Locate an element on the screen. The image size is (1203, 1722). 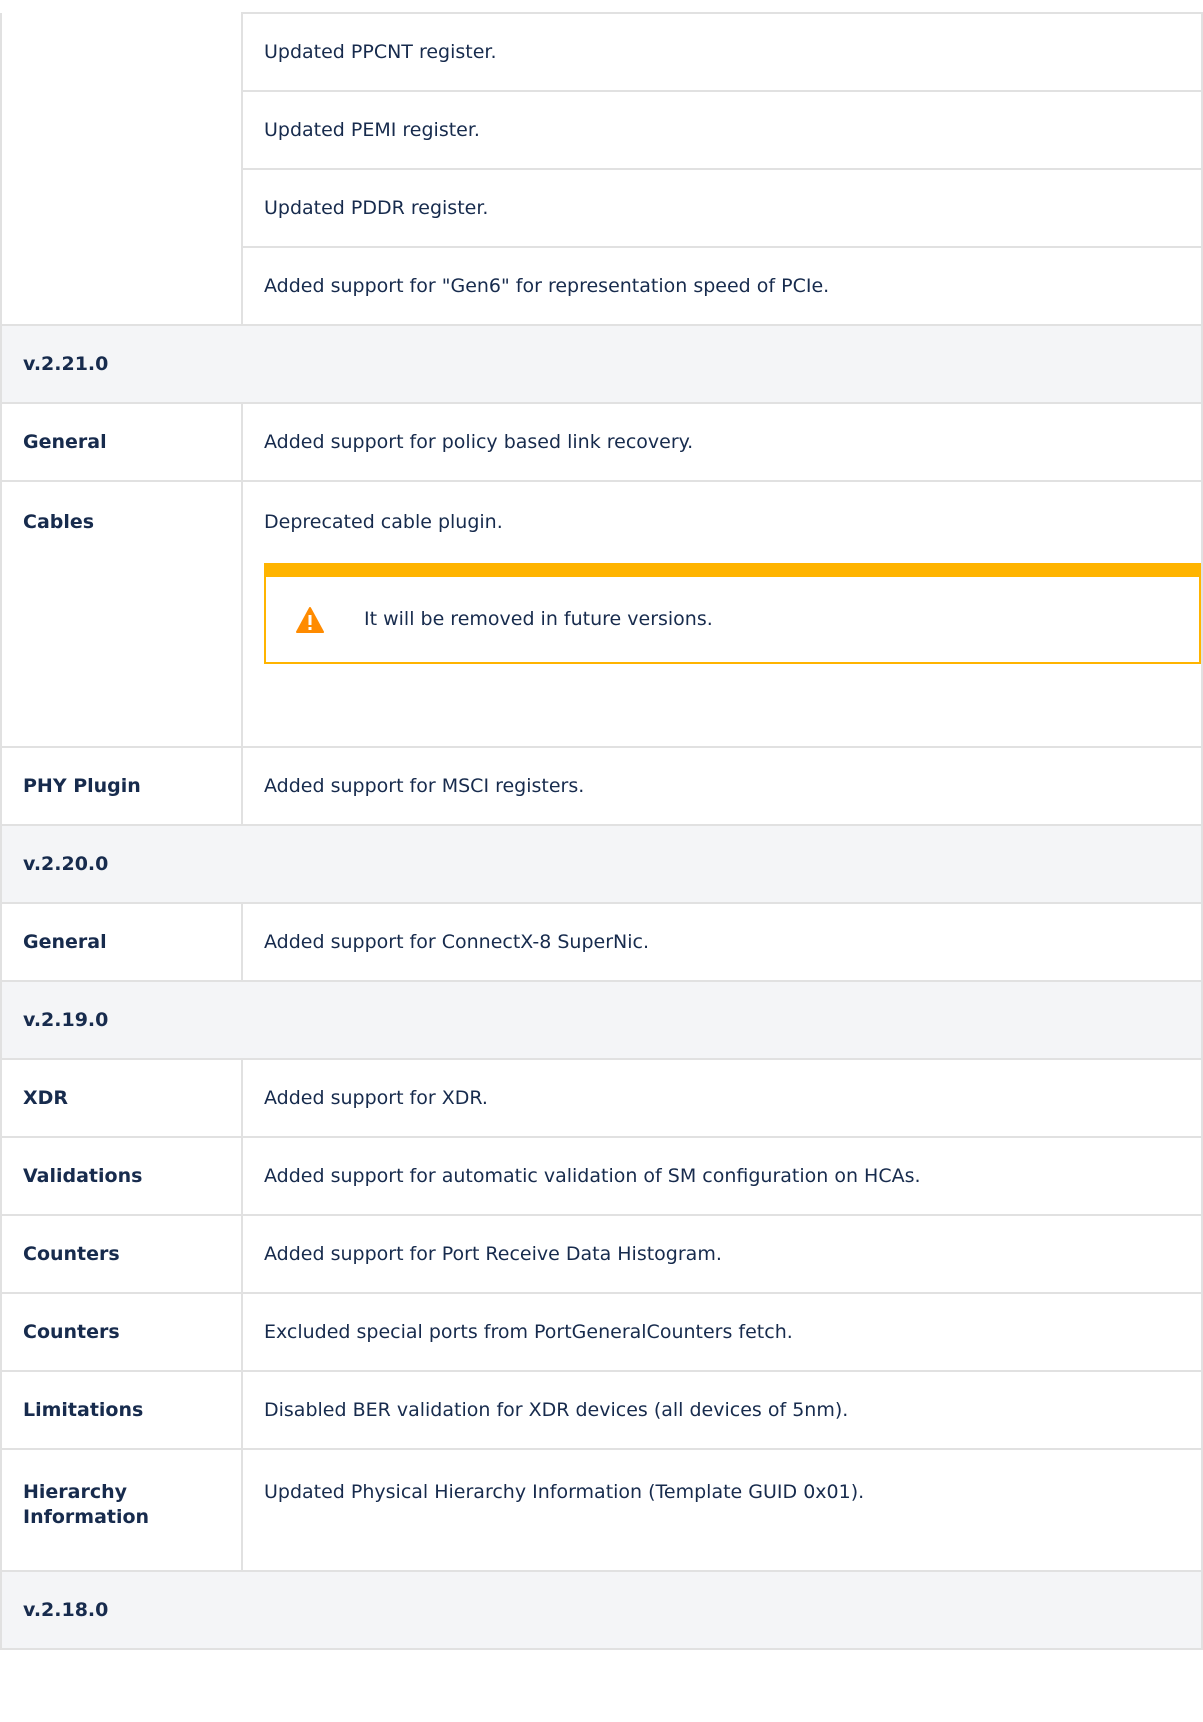
table-row: XDR Added support for XDR. is located at coordinates (601, 1098).